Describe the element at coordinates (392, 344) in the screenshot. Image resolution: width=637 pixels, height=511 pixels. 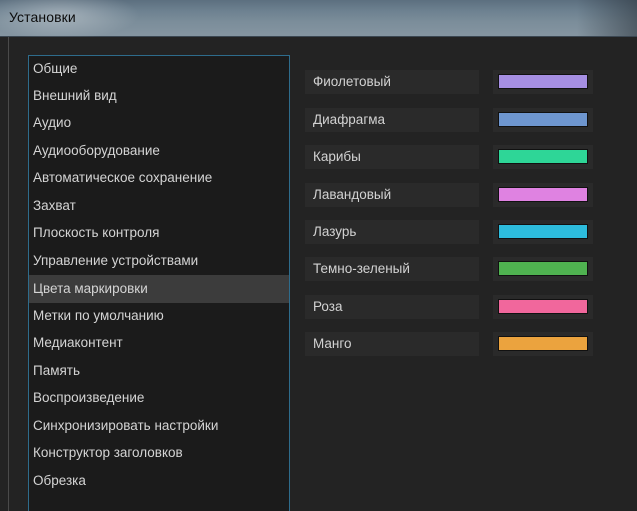
I see `color-name-field: Манго` at that location.